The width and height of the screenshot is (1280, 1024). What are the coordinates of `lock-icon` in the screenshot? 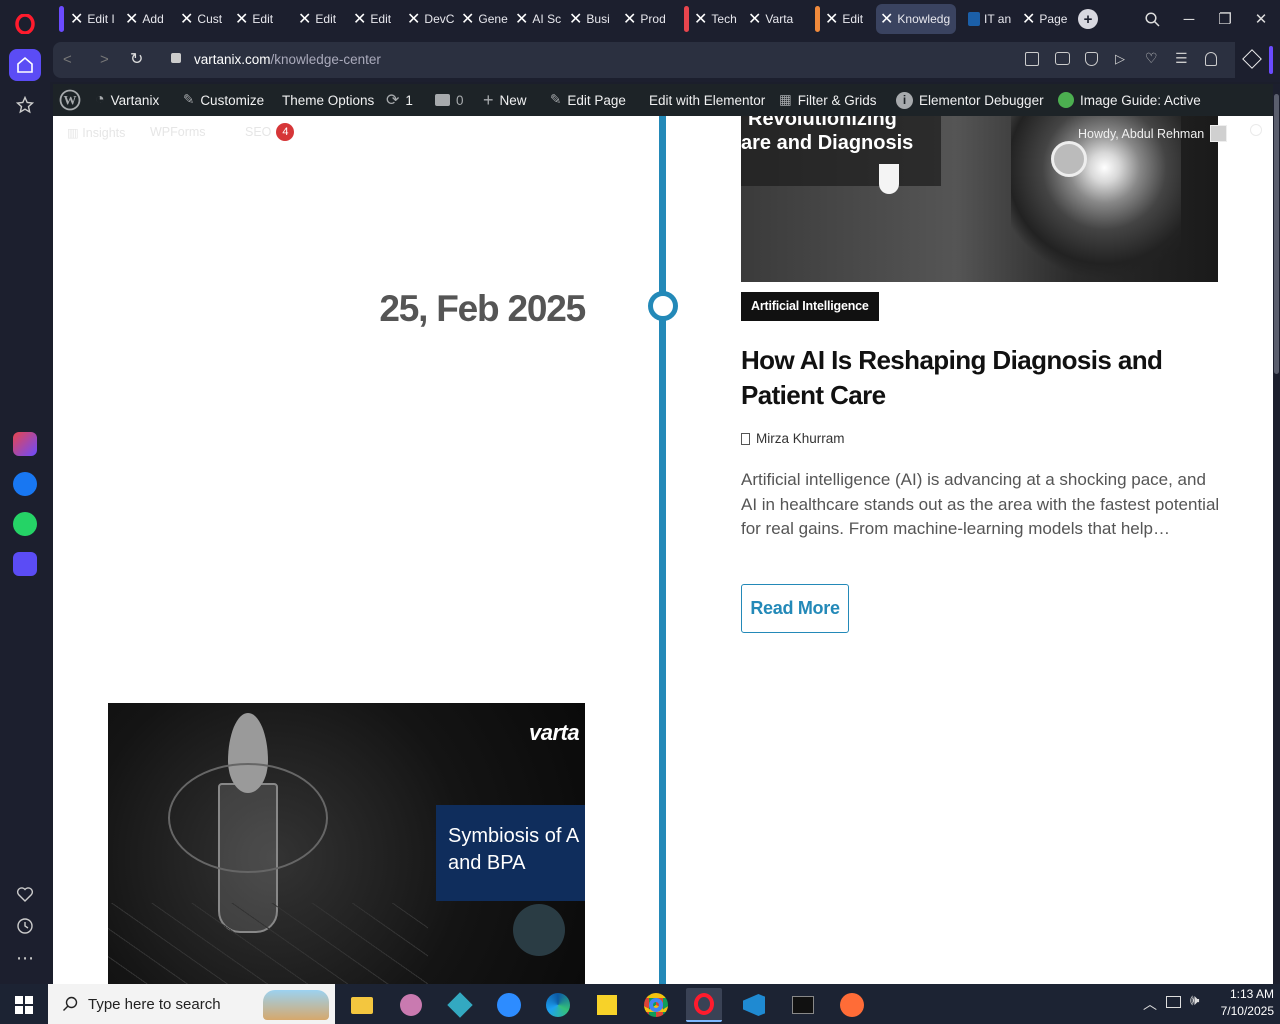 It's located at (176, 58).